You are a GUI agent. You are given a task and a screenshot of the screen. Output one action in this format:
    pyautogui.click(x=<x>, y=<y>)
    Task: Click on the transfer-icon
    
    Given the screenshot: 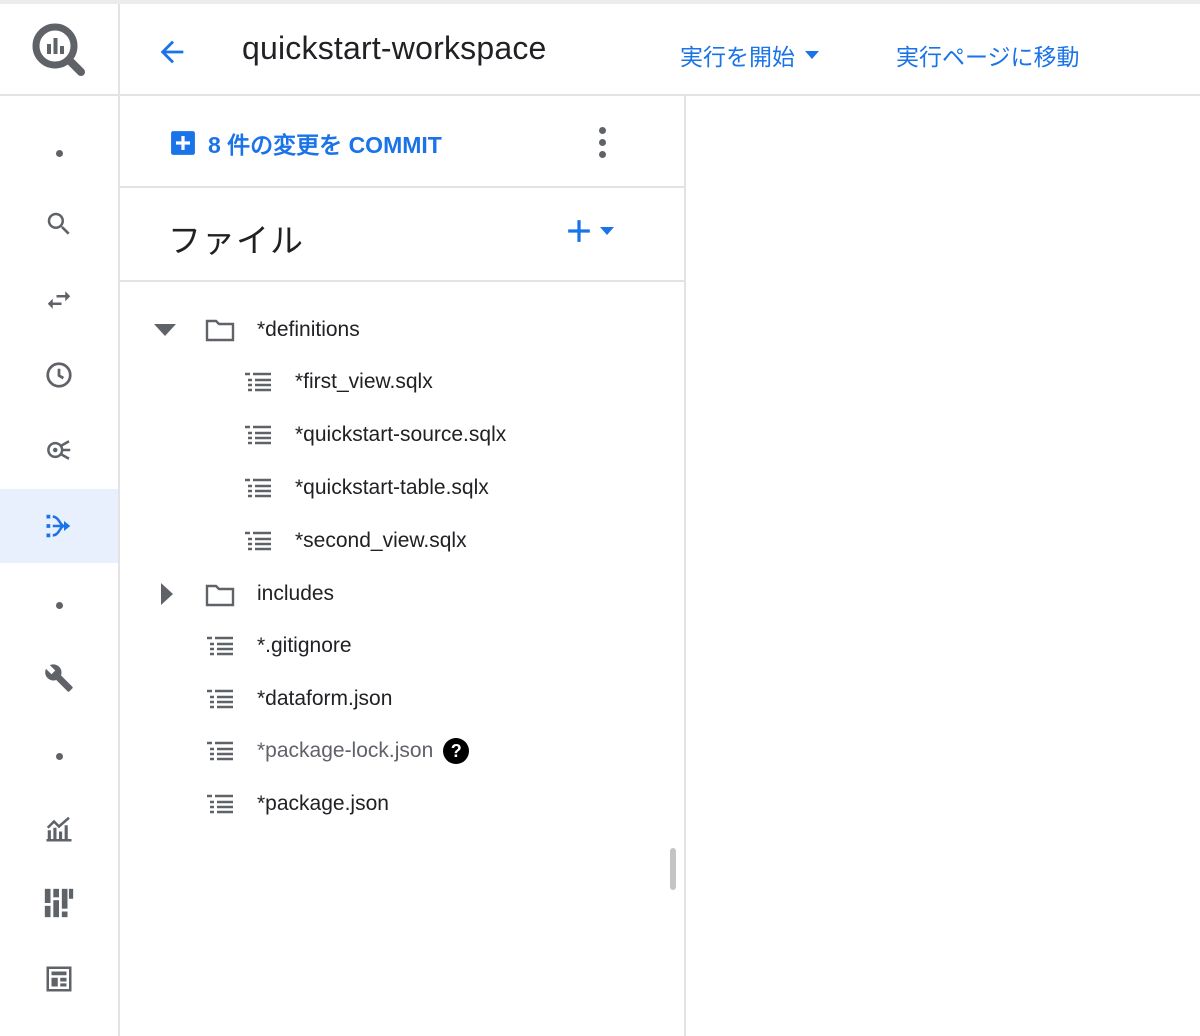 What is the action you would take?
    pyautogui.click(x=59, y=300)
    